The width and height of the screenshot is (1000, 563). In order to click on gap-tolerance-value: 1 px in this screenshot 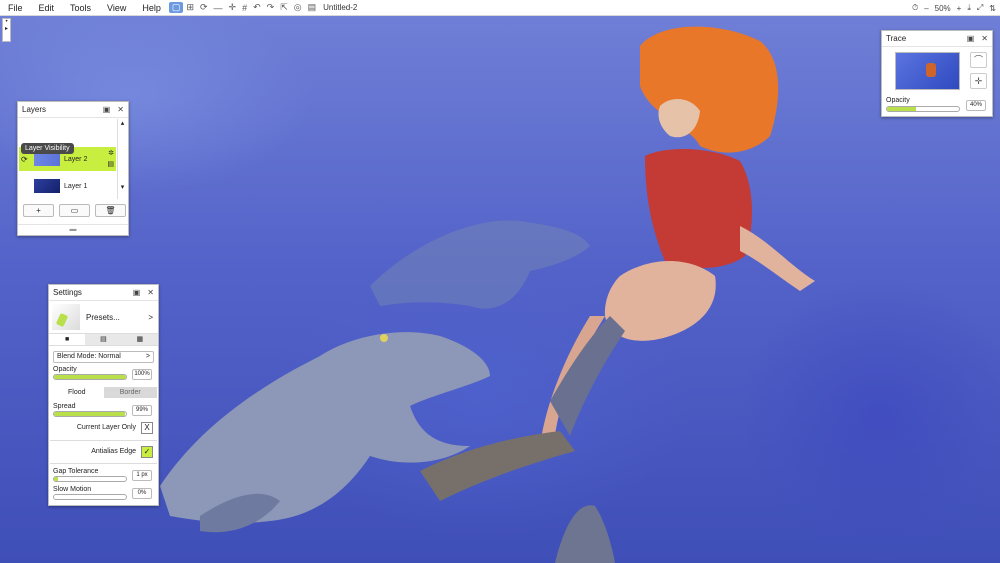, I will do `click(142, 475)`.